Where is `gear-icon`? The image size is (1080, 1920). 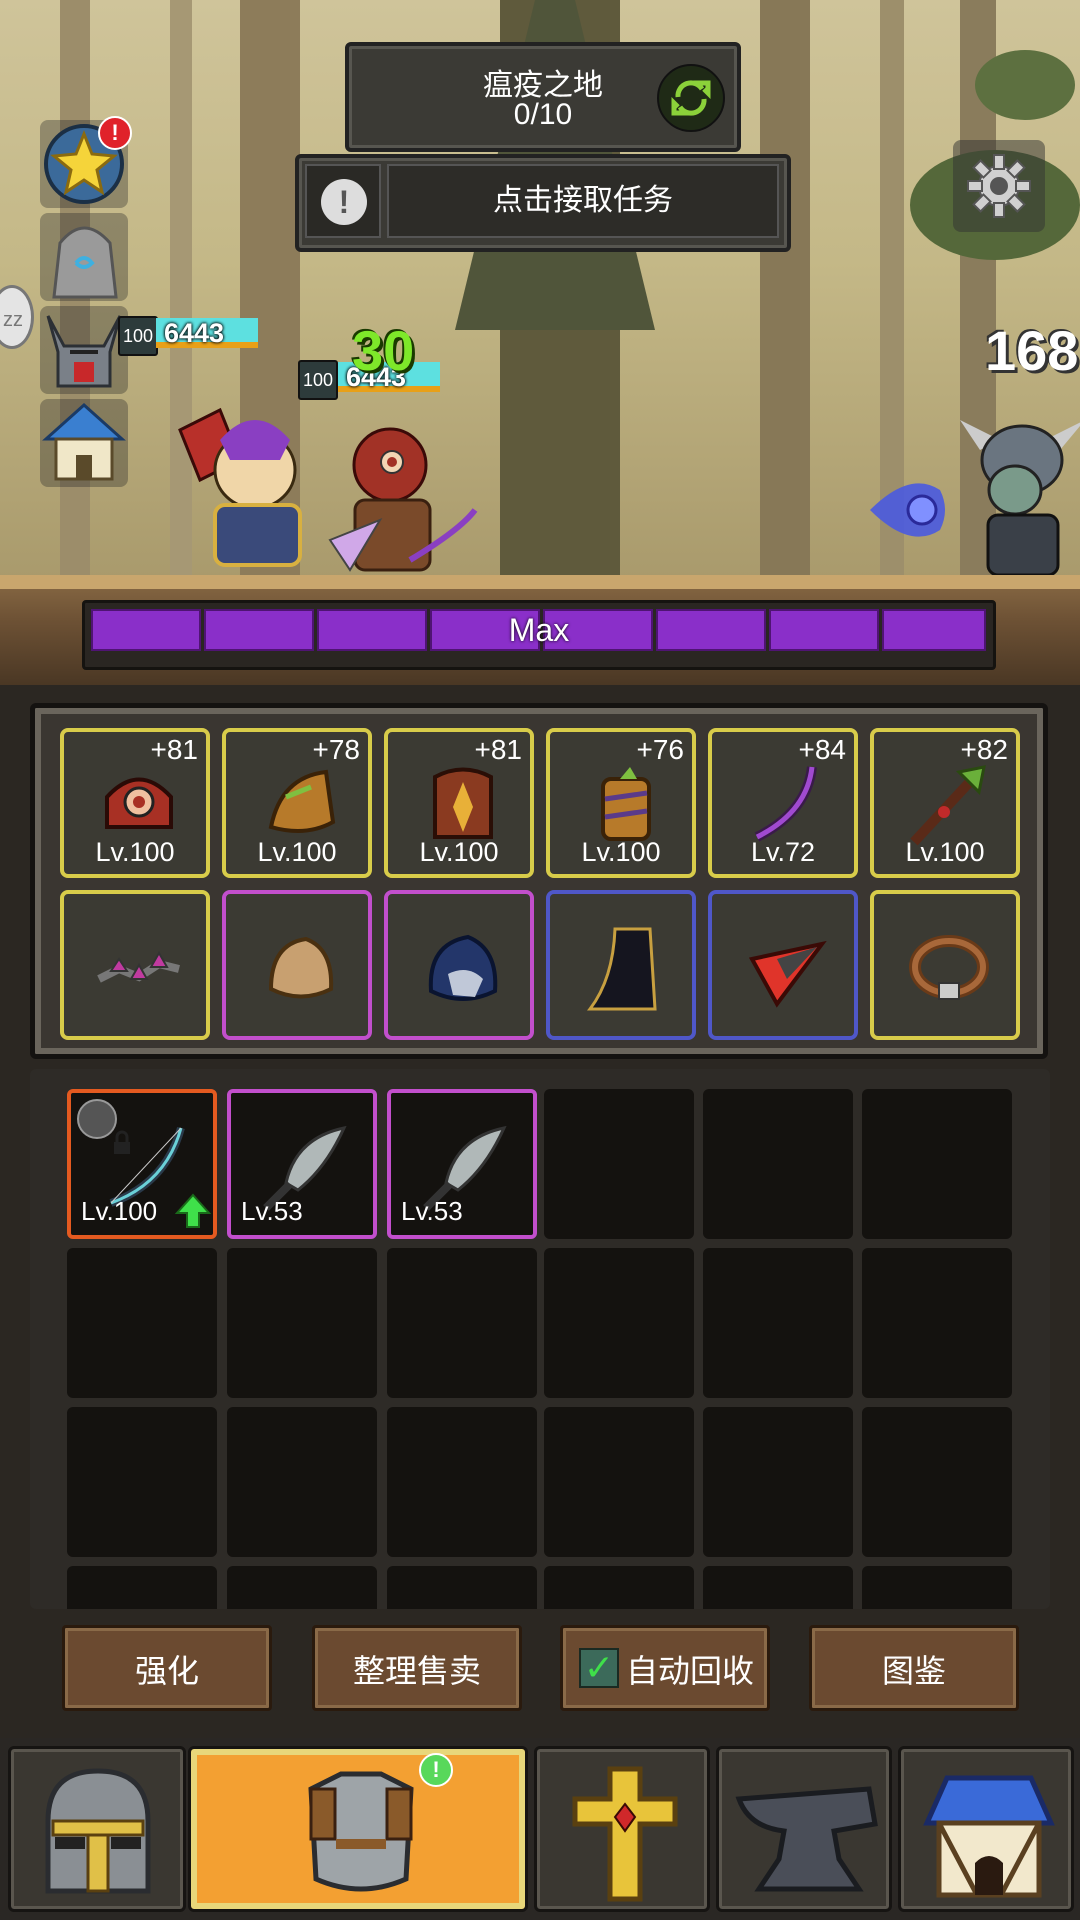
gear-icon is located at coordinates (999, 186).